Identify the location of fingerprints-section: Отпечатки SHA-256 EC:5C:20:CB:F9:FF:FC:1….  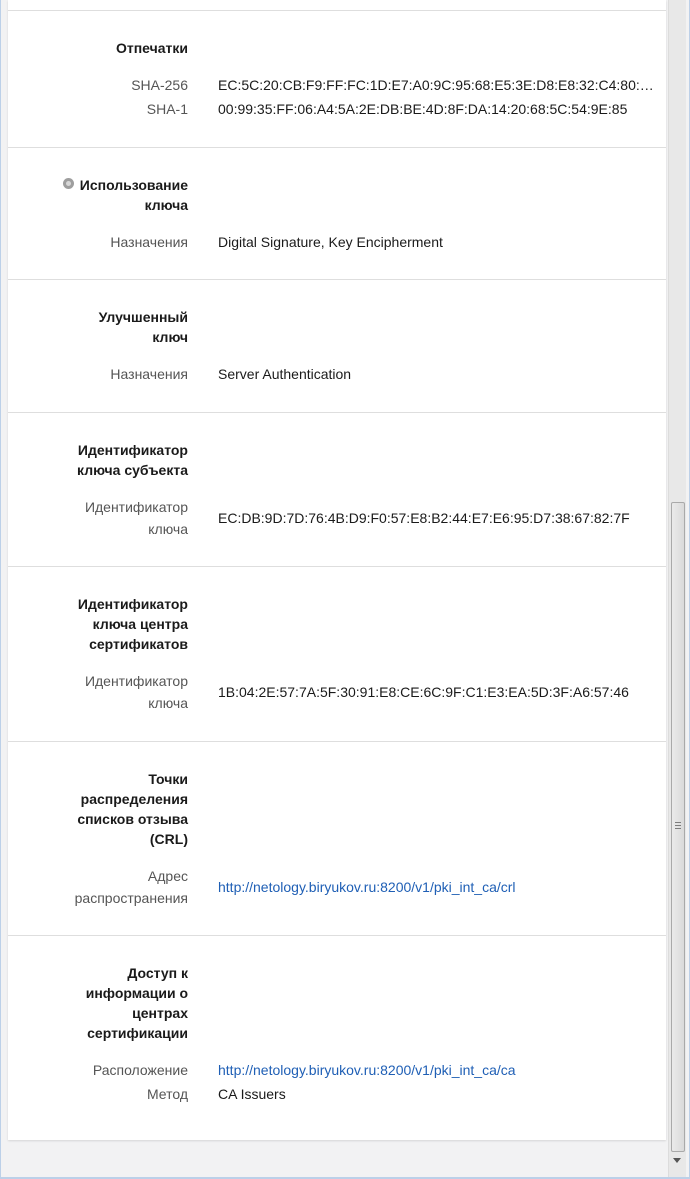
(337, 79).